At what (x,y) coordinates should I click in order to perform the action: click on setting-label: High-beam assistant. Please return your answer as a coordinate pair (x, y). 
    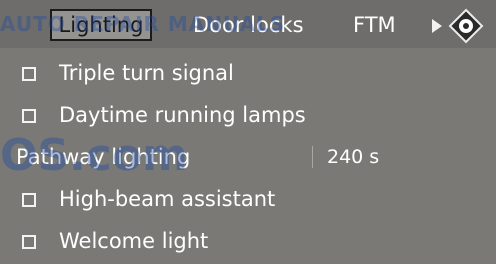
    Looking at the image, I should click on (167, 199).